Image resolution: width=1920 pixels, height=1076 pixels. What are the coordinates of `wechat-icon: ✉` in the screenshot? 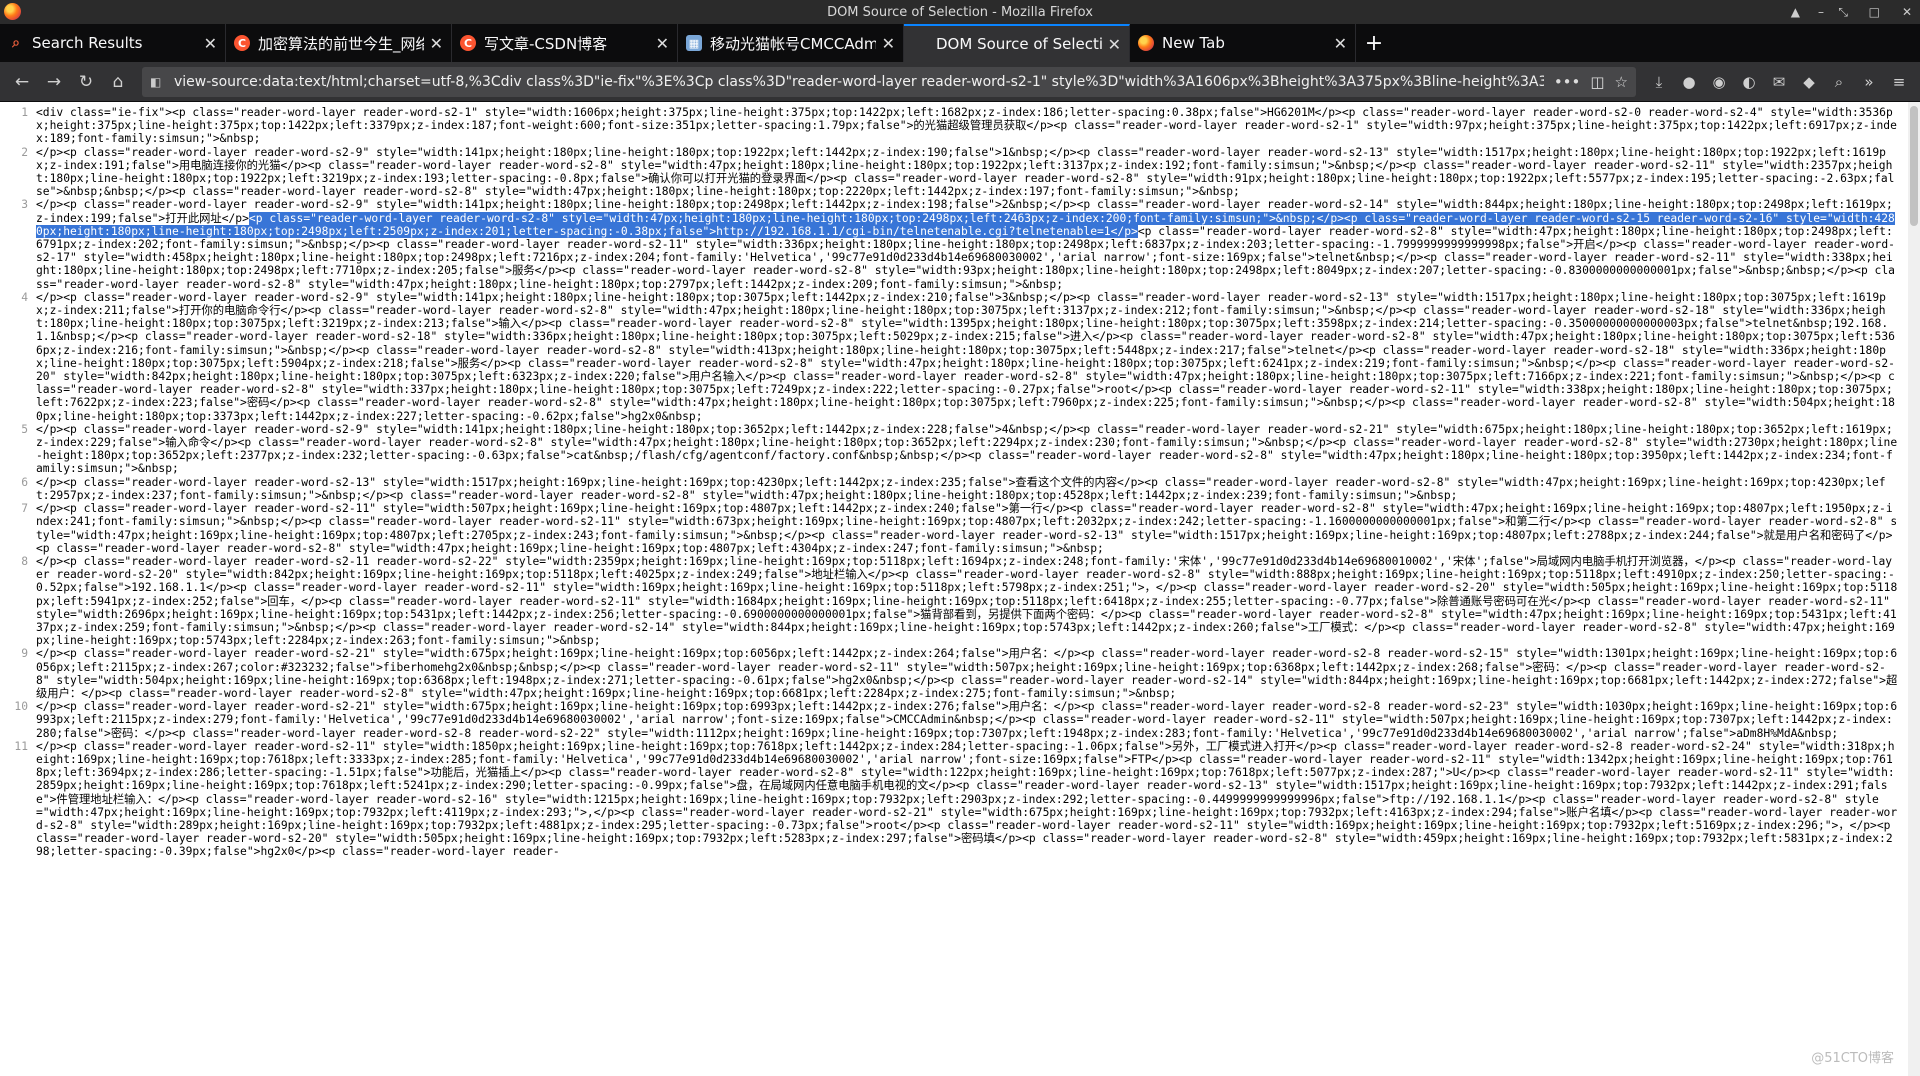 It's located at (1779, 82).